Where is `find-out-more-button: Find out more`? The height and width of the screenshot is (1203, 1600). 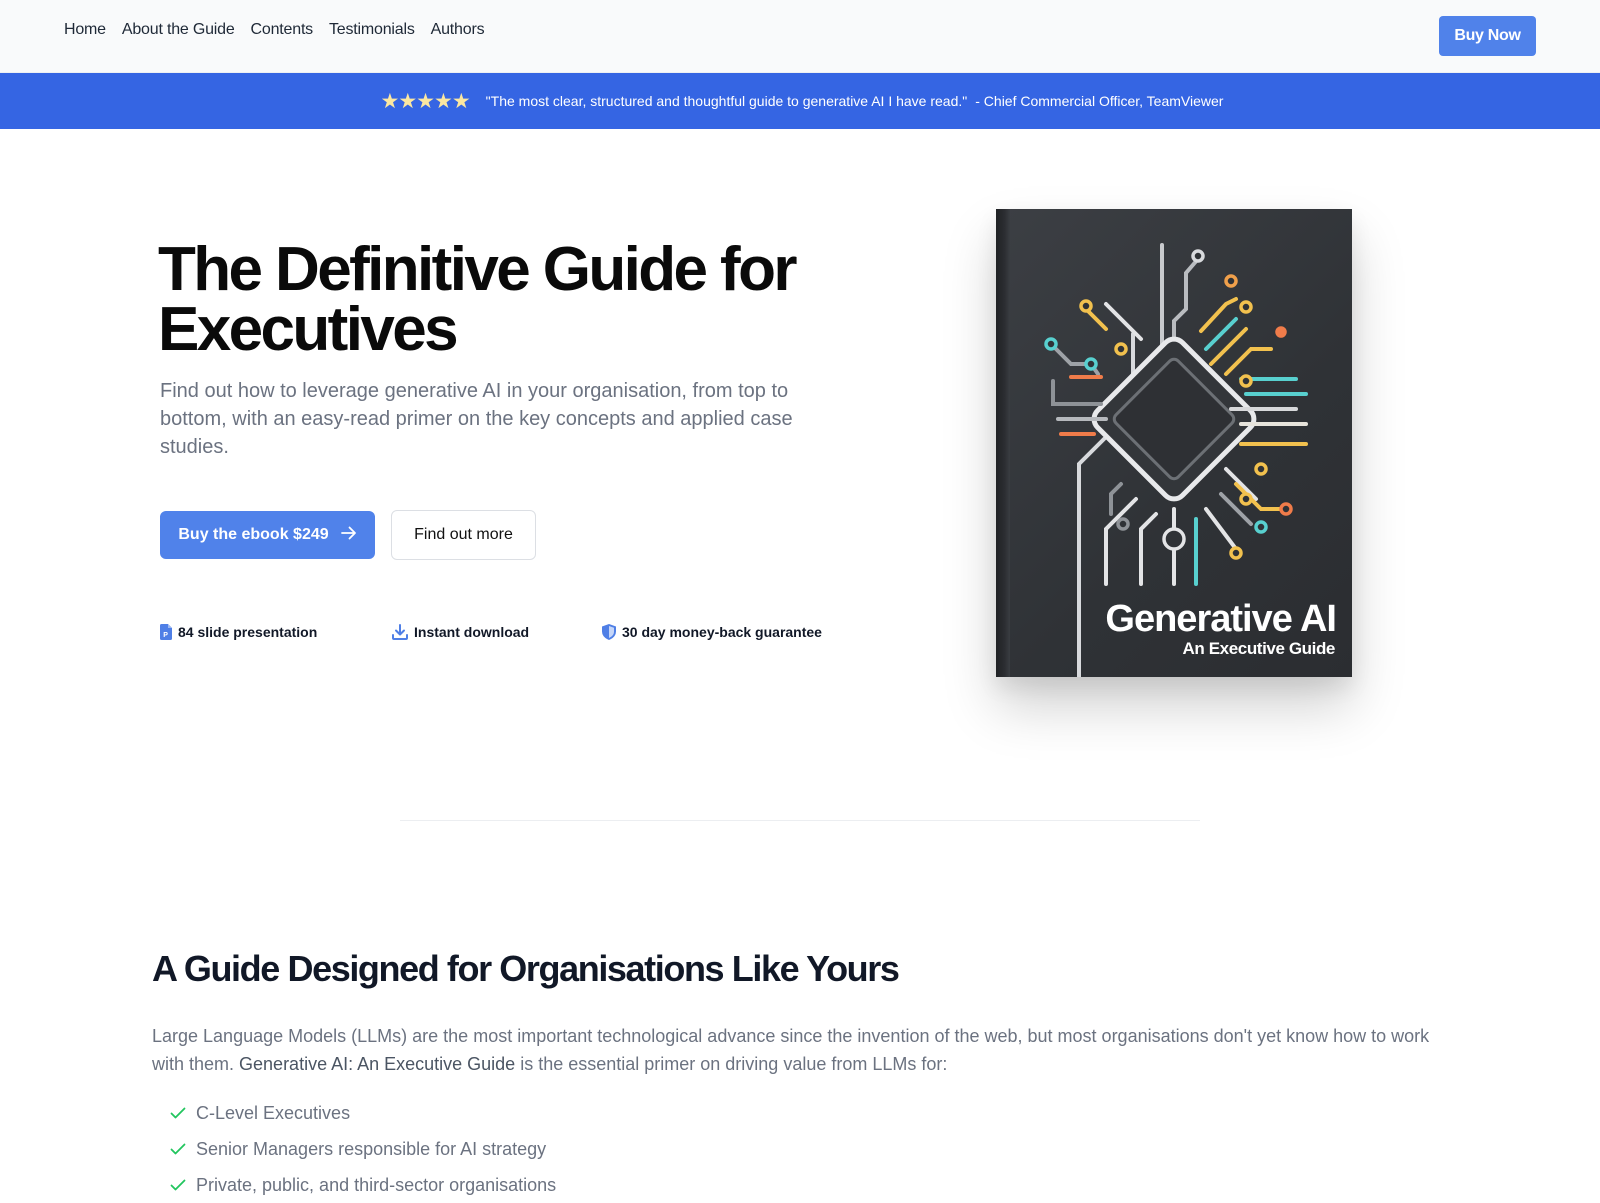 find-out-more-button: Find out more is located at coordinates (463, 535).